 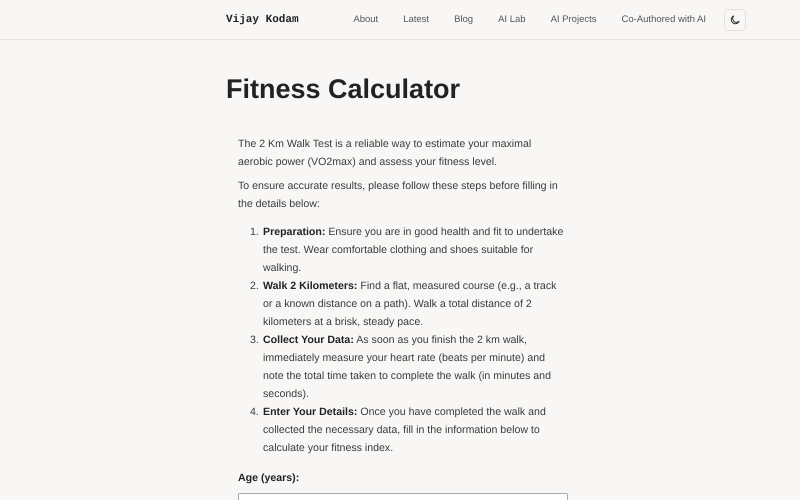 What do you see at coordinates (385, 153) in the screenshot?
I see `paragraph: The 2 Km Walk Test is a reliable way to estimate your maximal aerobic power (VO2max) and assess your fitness level.` at bounding box center [385, 153].